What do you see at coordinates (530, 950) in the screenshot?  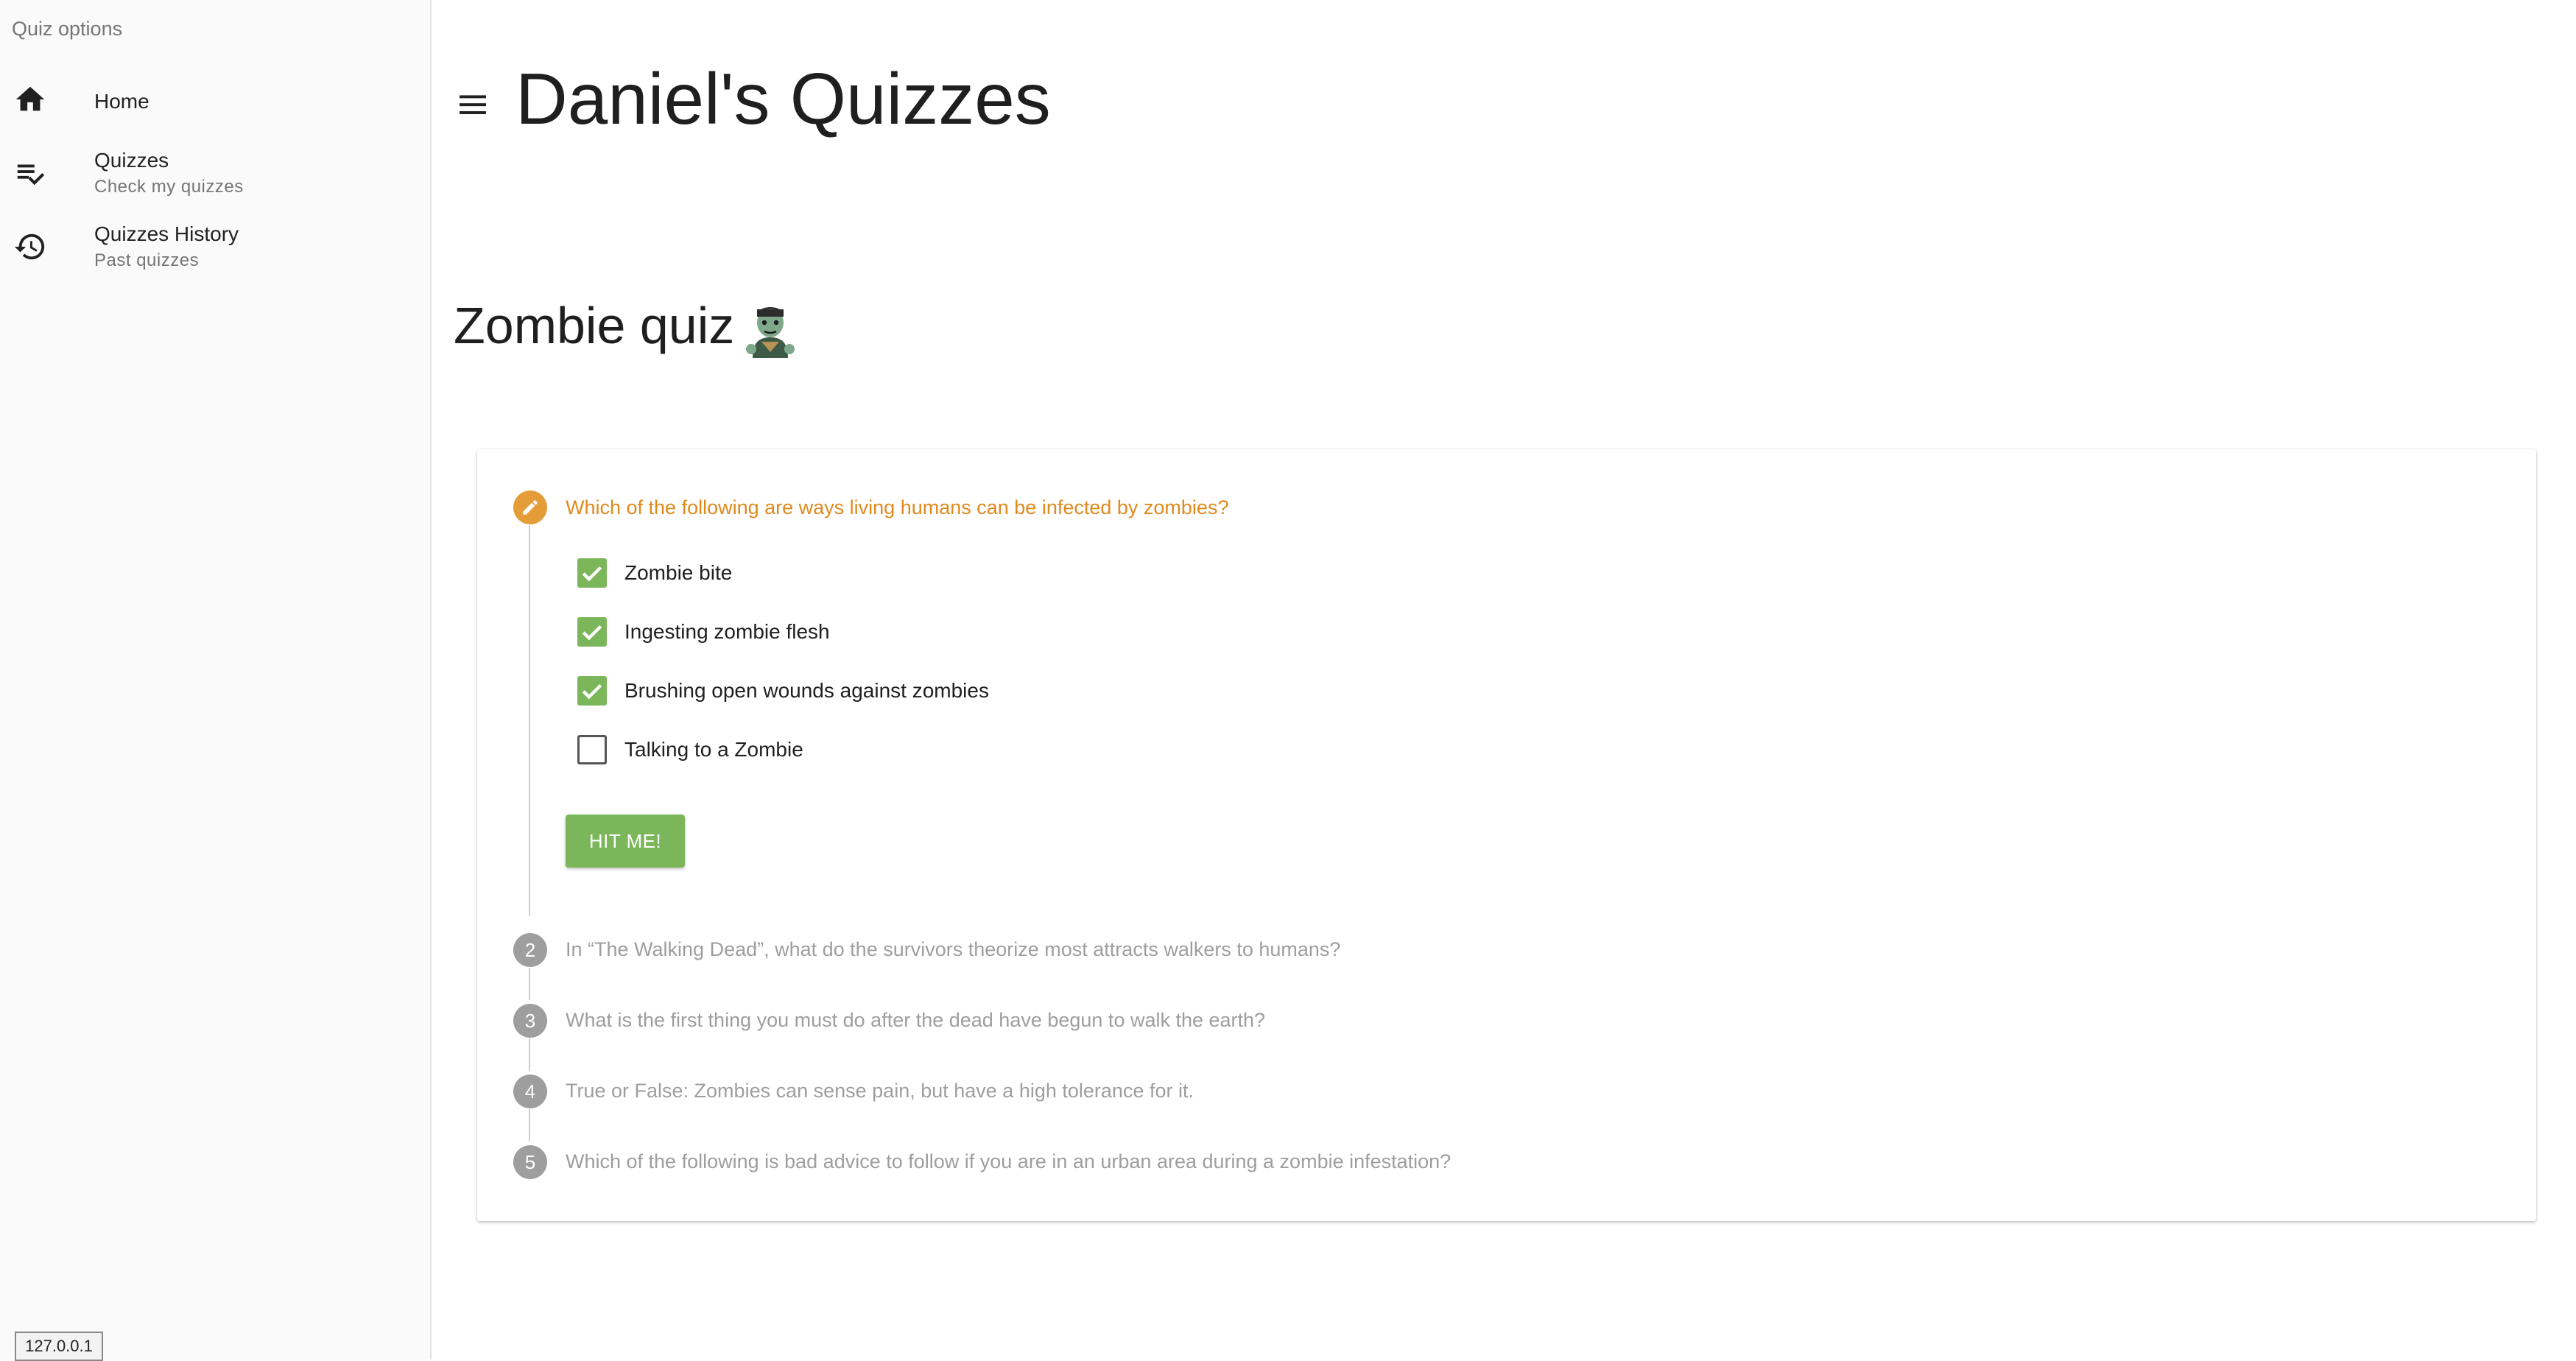 I see `step-2-indicator: 2` at bounding box center [530, 950].